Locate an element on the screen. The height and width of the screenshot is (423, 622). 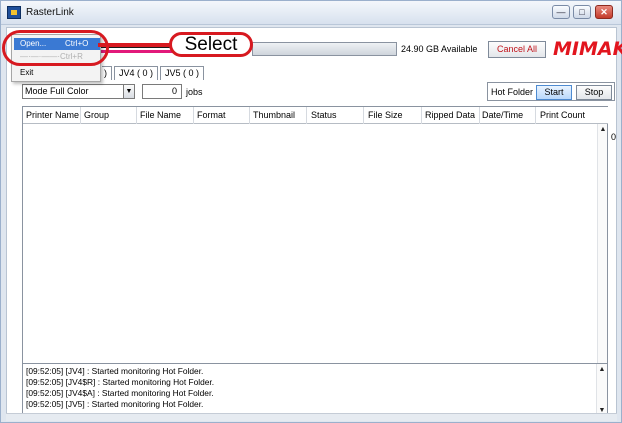
column-status: Status is located at coordinates (324, 115).